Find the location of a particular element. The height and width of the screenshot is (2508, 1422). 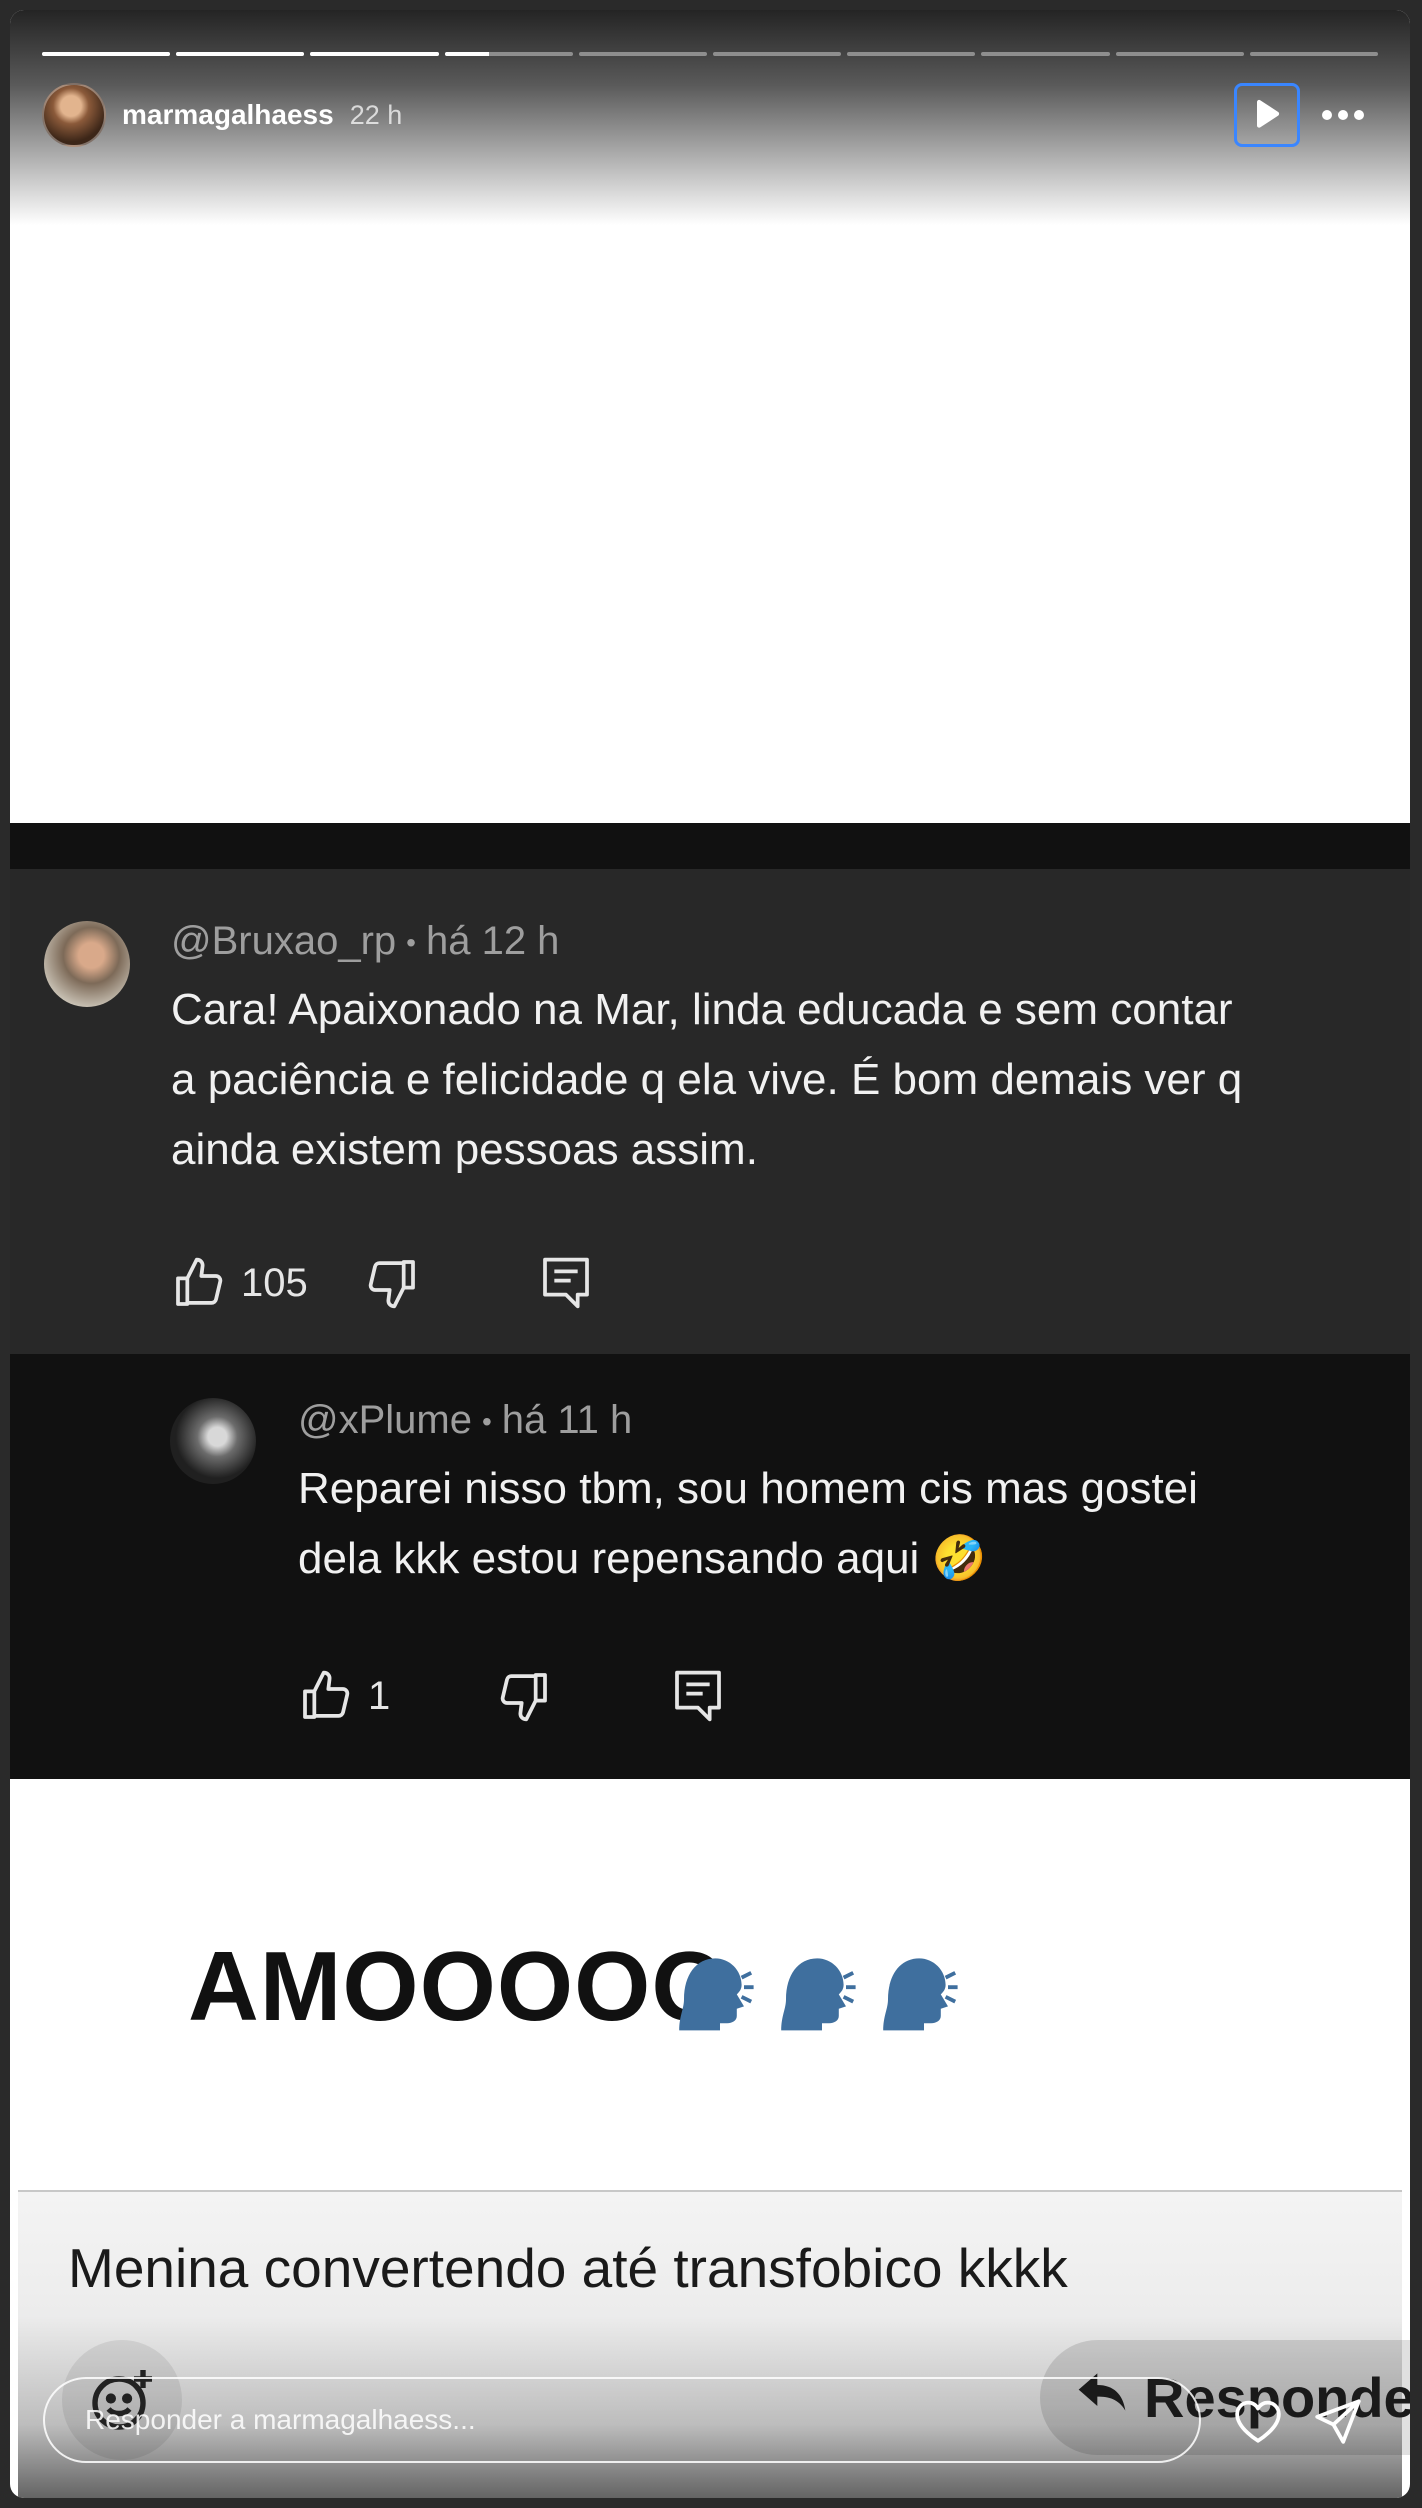

comment-meta: @Bruxao_rp • há 12 h is located at coordinates (365, 941).